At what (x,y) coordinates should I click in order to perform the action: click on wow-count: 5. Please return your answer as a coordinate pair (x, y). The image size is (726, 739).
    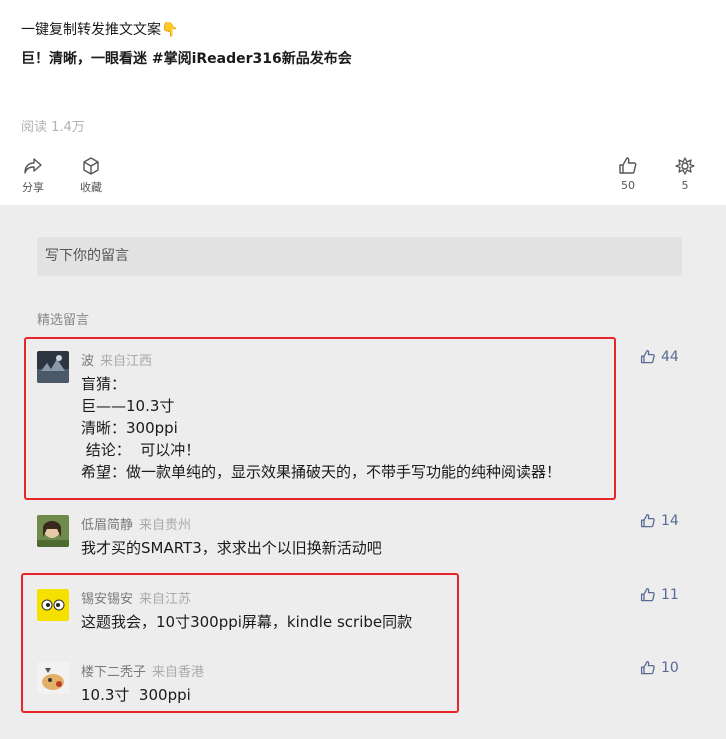
    Looking at the image, I should click on (685, 185).